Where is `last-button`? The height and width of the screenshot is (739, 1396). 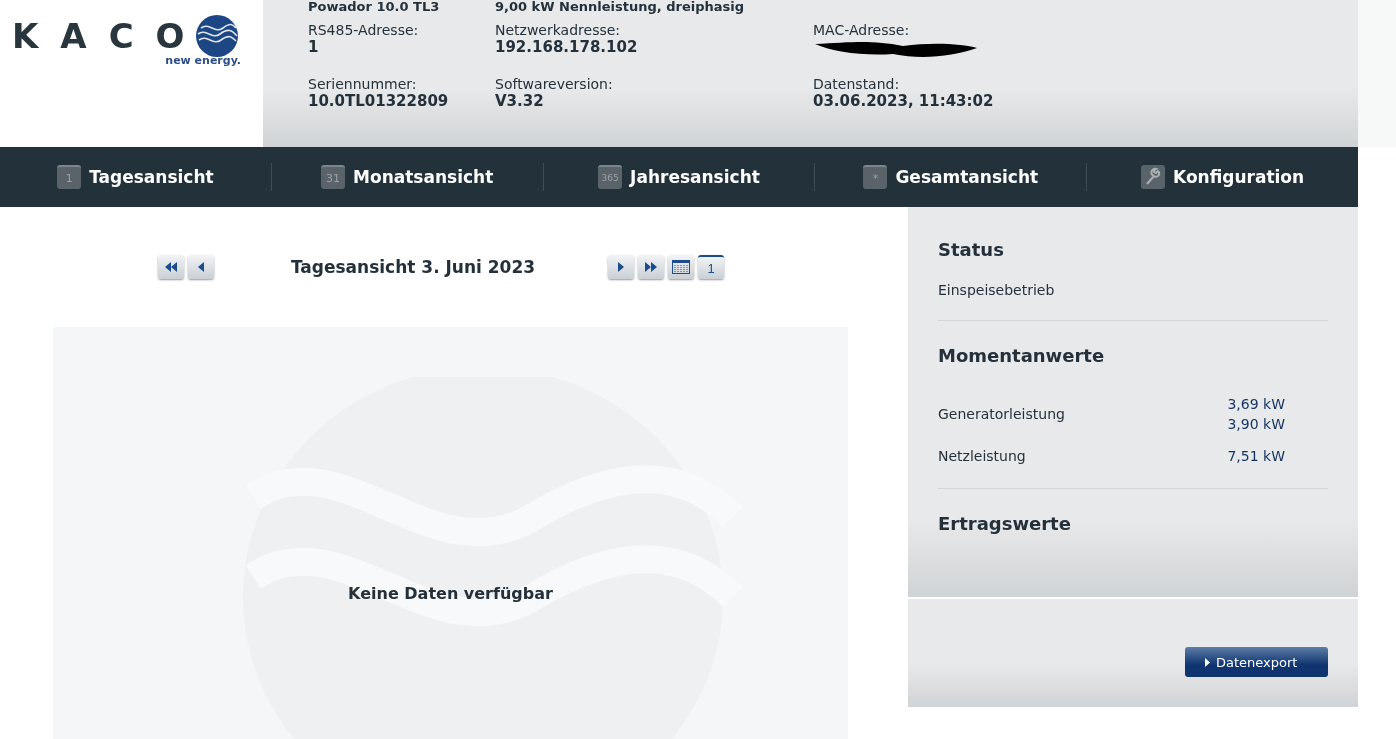 last-button is located at coordinates (651, 267).